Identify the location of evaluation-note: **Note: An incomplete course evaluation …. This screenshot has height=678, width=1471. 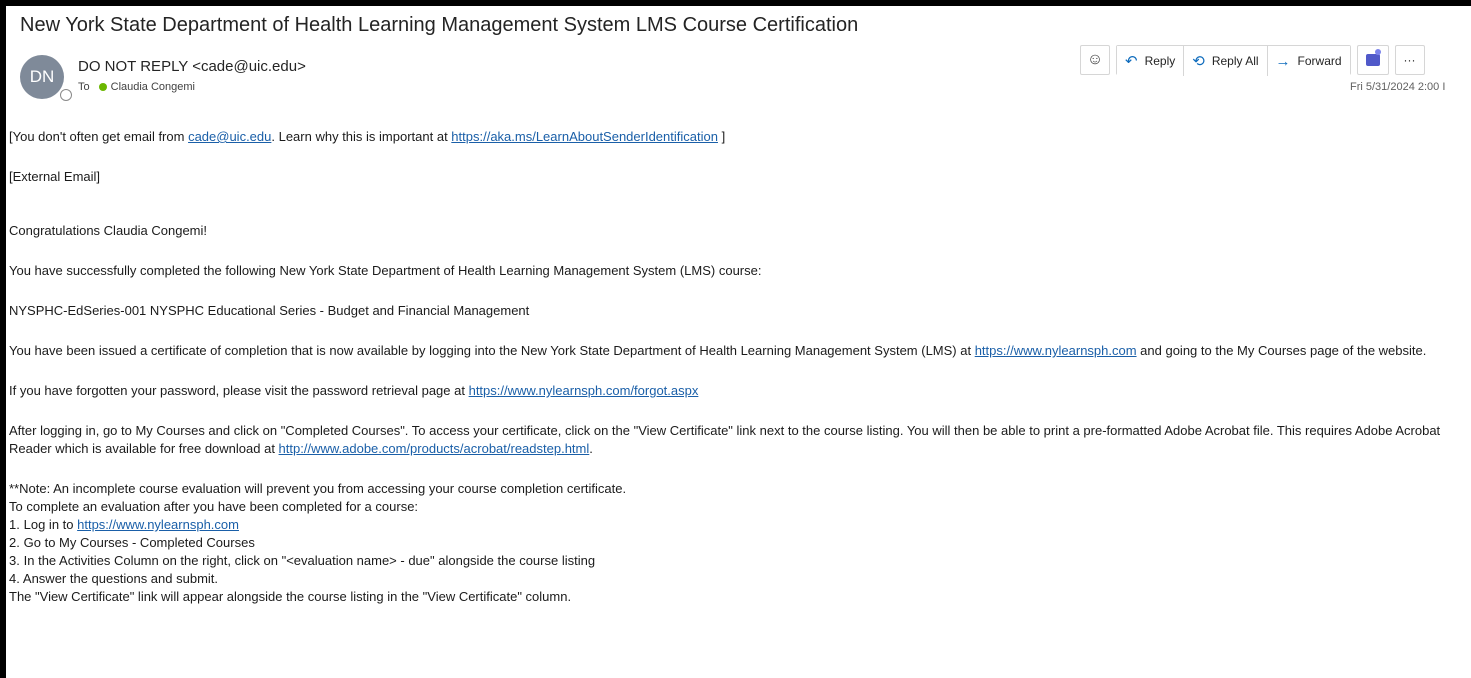
(318, 488).